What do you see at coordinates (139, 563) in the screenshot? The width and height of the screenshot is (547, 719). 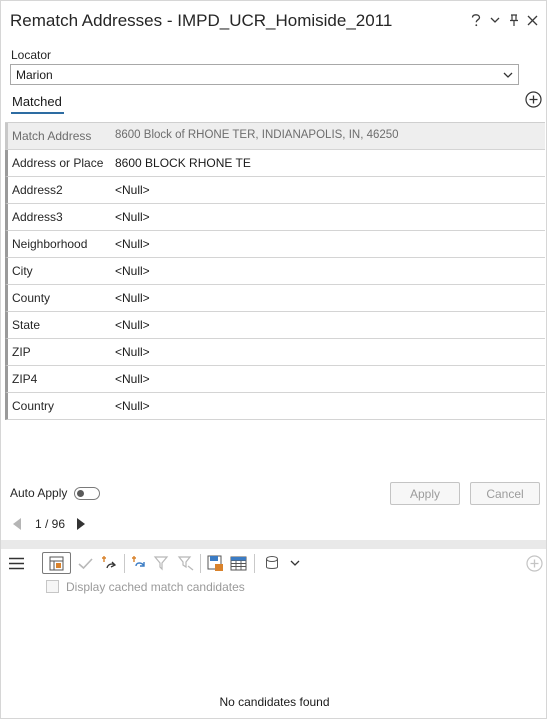 I see `refresh-rematch-icon` at bounding box center [139, 563].